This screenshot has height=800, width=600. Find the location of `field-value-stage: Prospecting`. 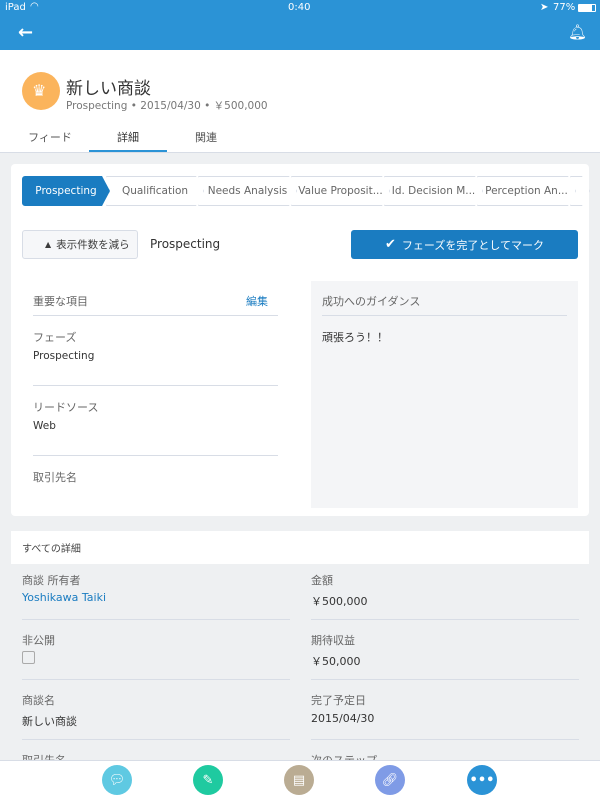

field-value-stage: Prospecting is located at coordinates (64, 356).